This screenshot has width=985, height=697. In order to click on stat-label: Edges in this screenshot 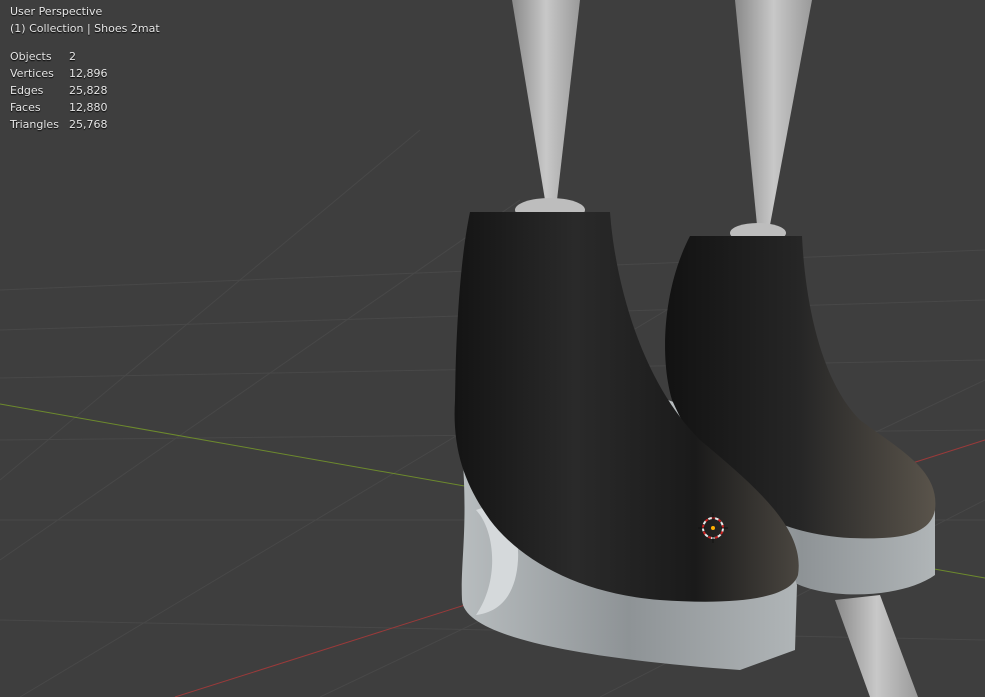, I will do `click(27, 90)`.